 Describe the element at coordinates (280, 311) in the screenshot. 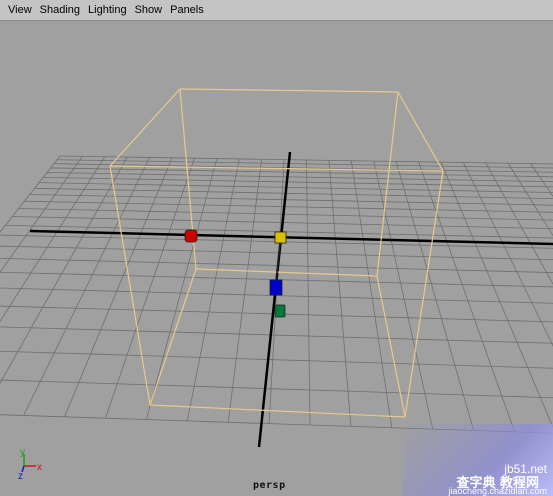

I see `green-handle` at that location.